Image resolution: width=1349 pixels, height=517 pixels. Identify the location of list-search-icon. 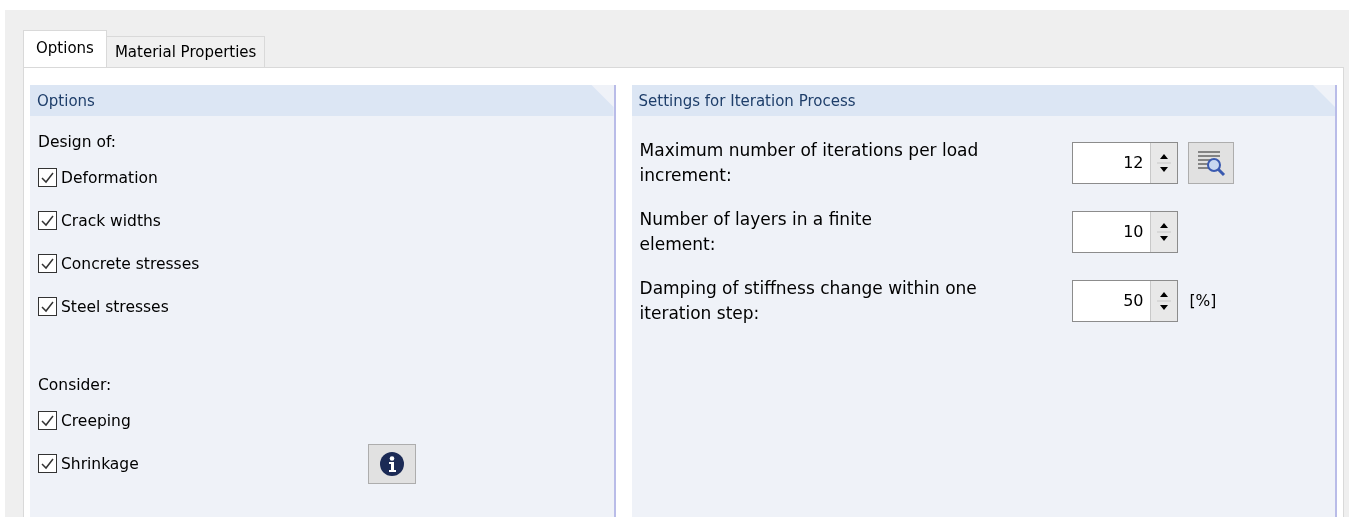
(1210, 162).